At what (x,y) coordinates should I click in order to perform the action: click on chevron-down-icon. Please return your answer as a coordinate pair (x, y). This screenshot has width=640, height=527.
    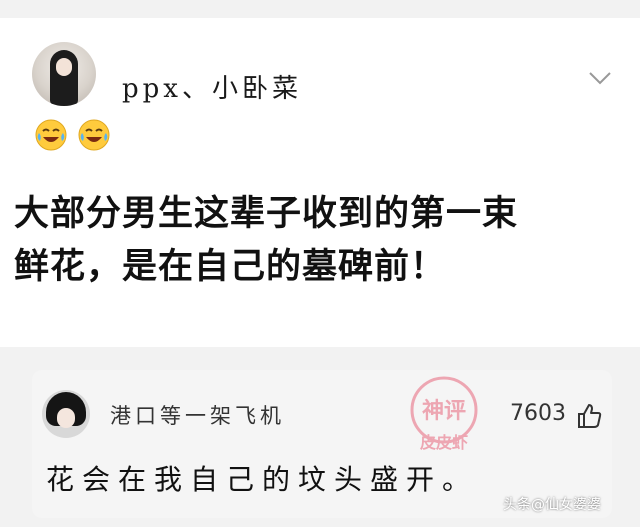
    Looking at the image, I should click on (600, 78).